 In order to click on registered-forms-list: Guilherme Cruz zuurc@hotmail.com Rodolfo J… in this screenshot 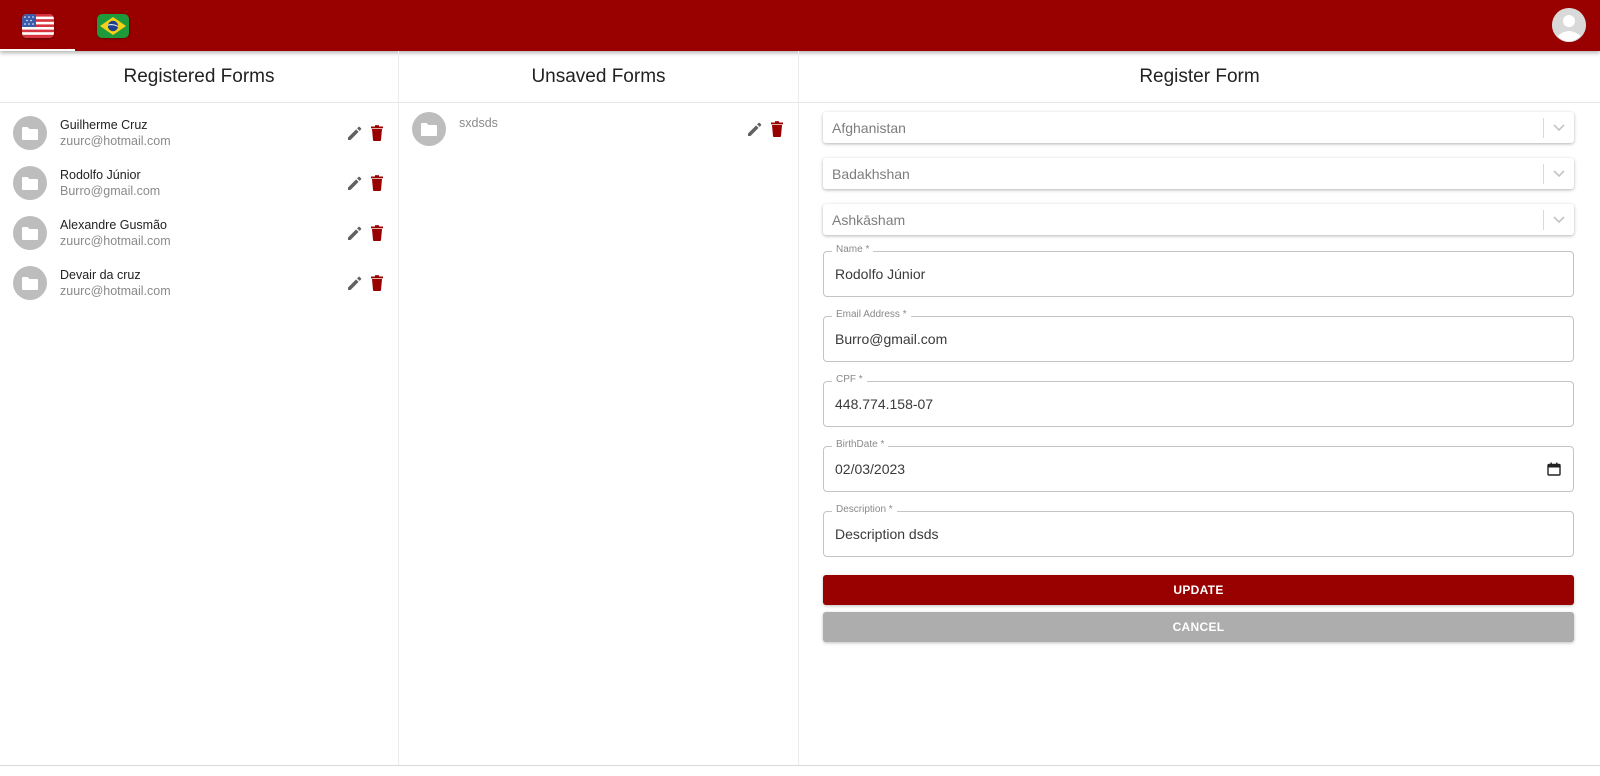, I will do `click(199, 205)`.